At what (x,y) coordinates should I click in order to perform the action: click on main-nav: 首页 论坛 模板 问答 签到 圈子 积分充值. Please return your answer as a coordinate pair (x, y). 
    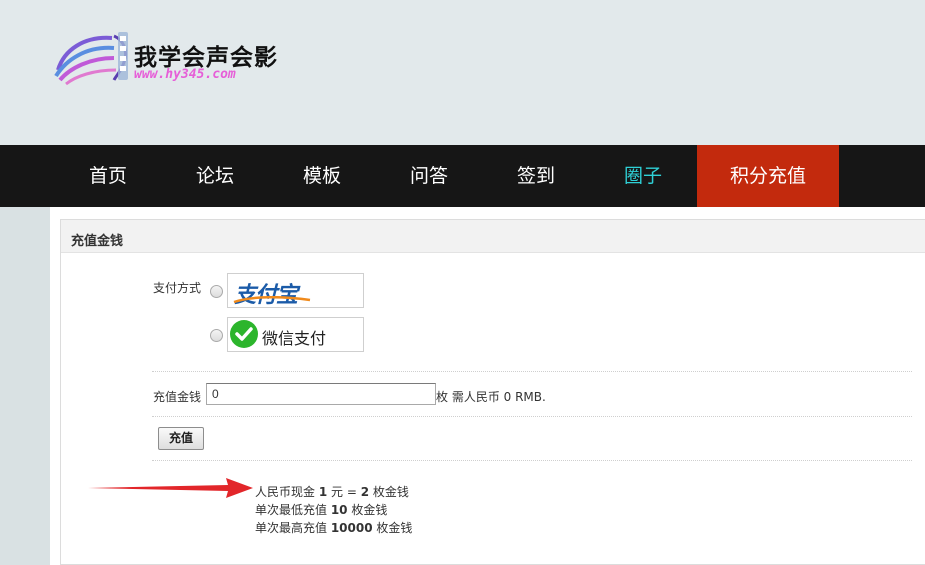
    Looking at the image, I should click on (462, 176).